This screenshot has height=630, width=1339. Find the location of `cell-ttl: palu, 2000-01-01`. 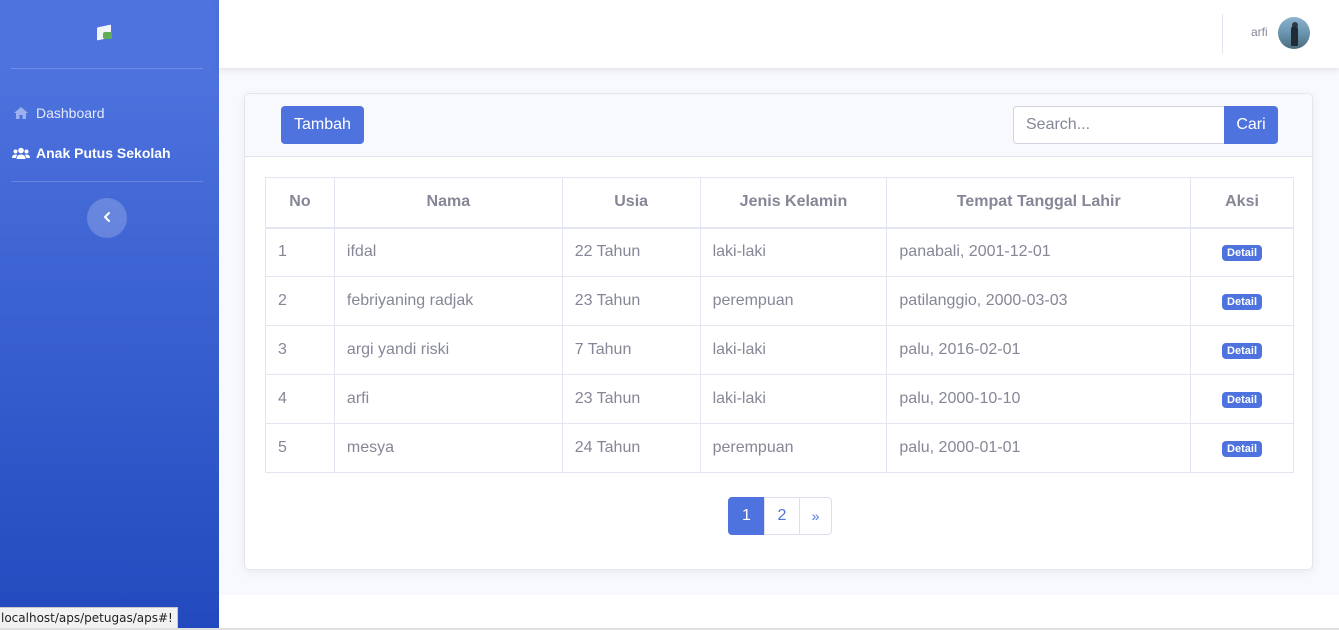

cell-ttl: palu, 2000-01-01 is located at coordinates (1039, 448).